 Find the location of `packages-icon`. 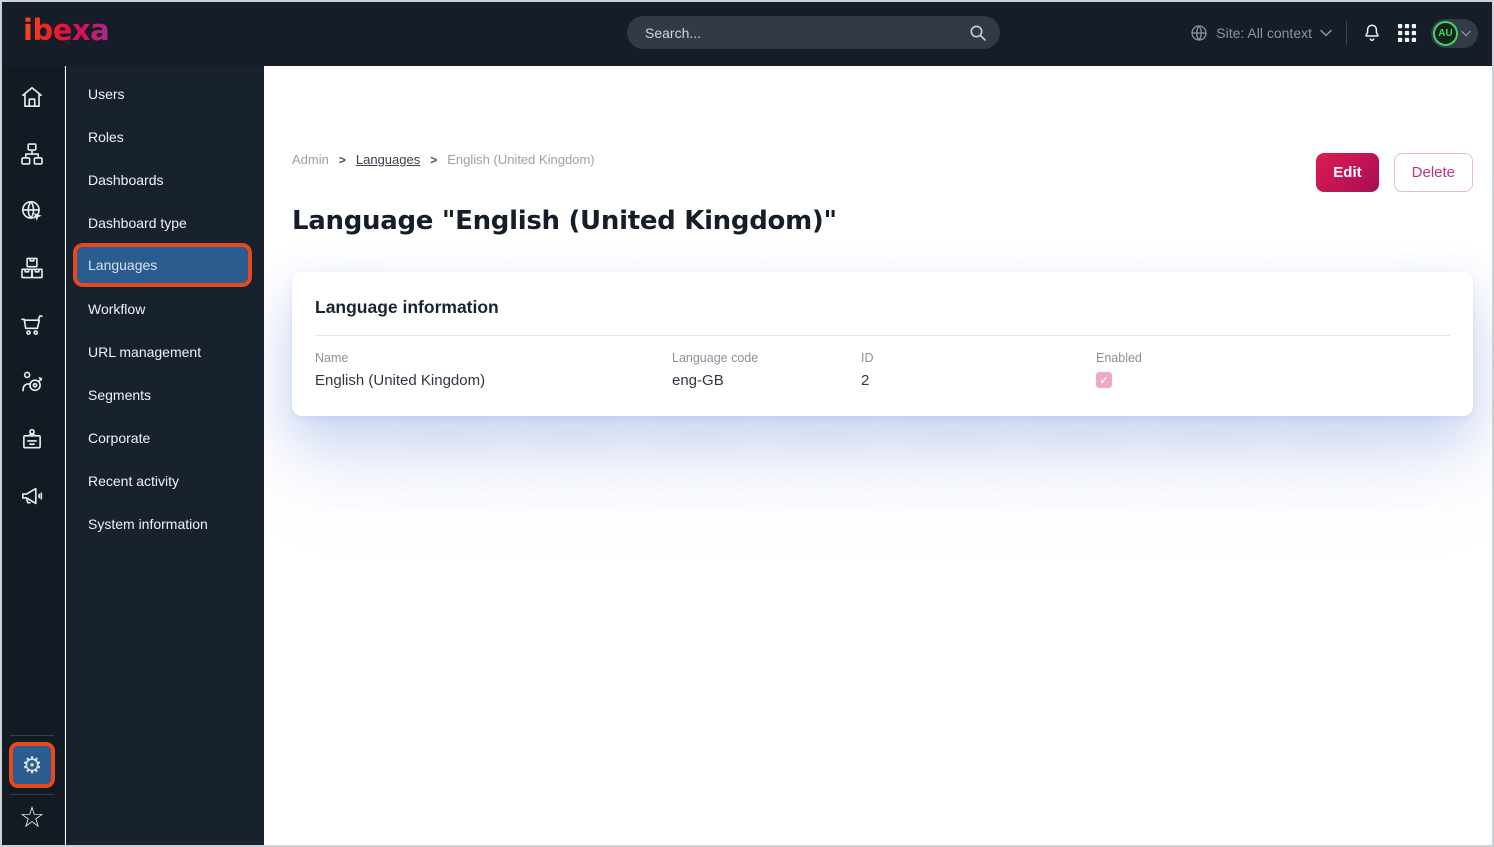

packages-icon is located at coordinates (32, 268).